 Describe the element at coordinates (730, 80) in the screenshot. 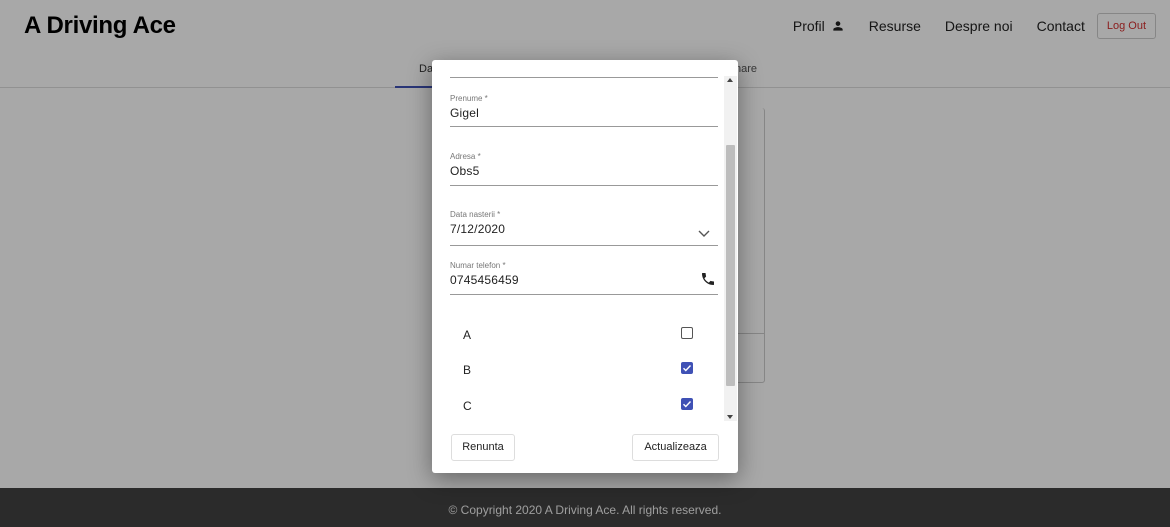

I see `scroll-up-arrow-icon` at that location.